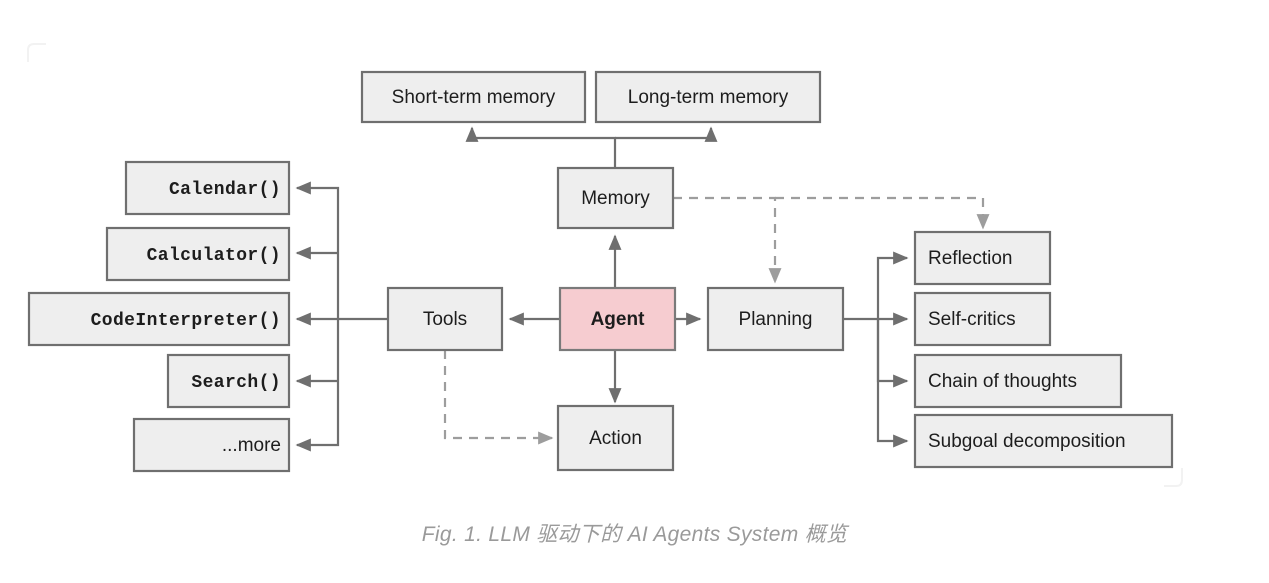 This screenshot has width=1269, height=583. I want to click on figure-caption: Fig. 1. LLM 驱动下的 AI Agents System 概览, so click(634, 534).